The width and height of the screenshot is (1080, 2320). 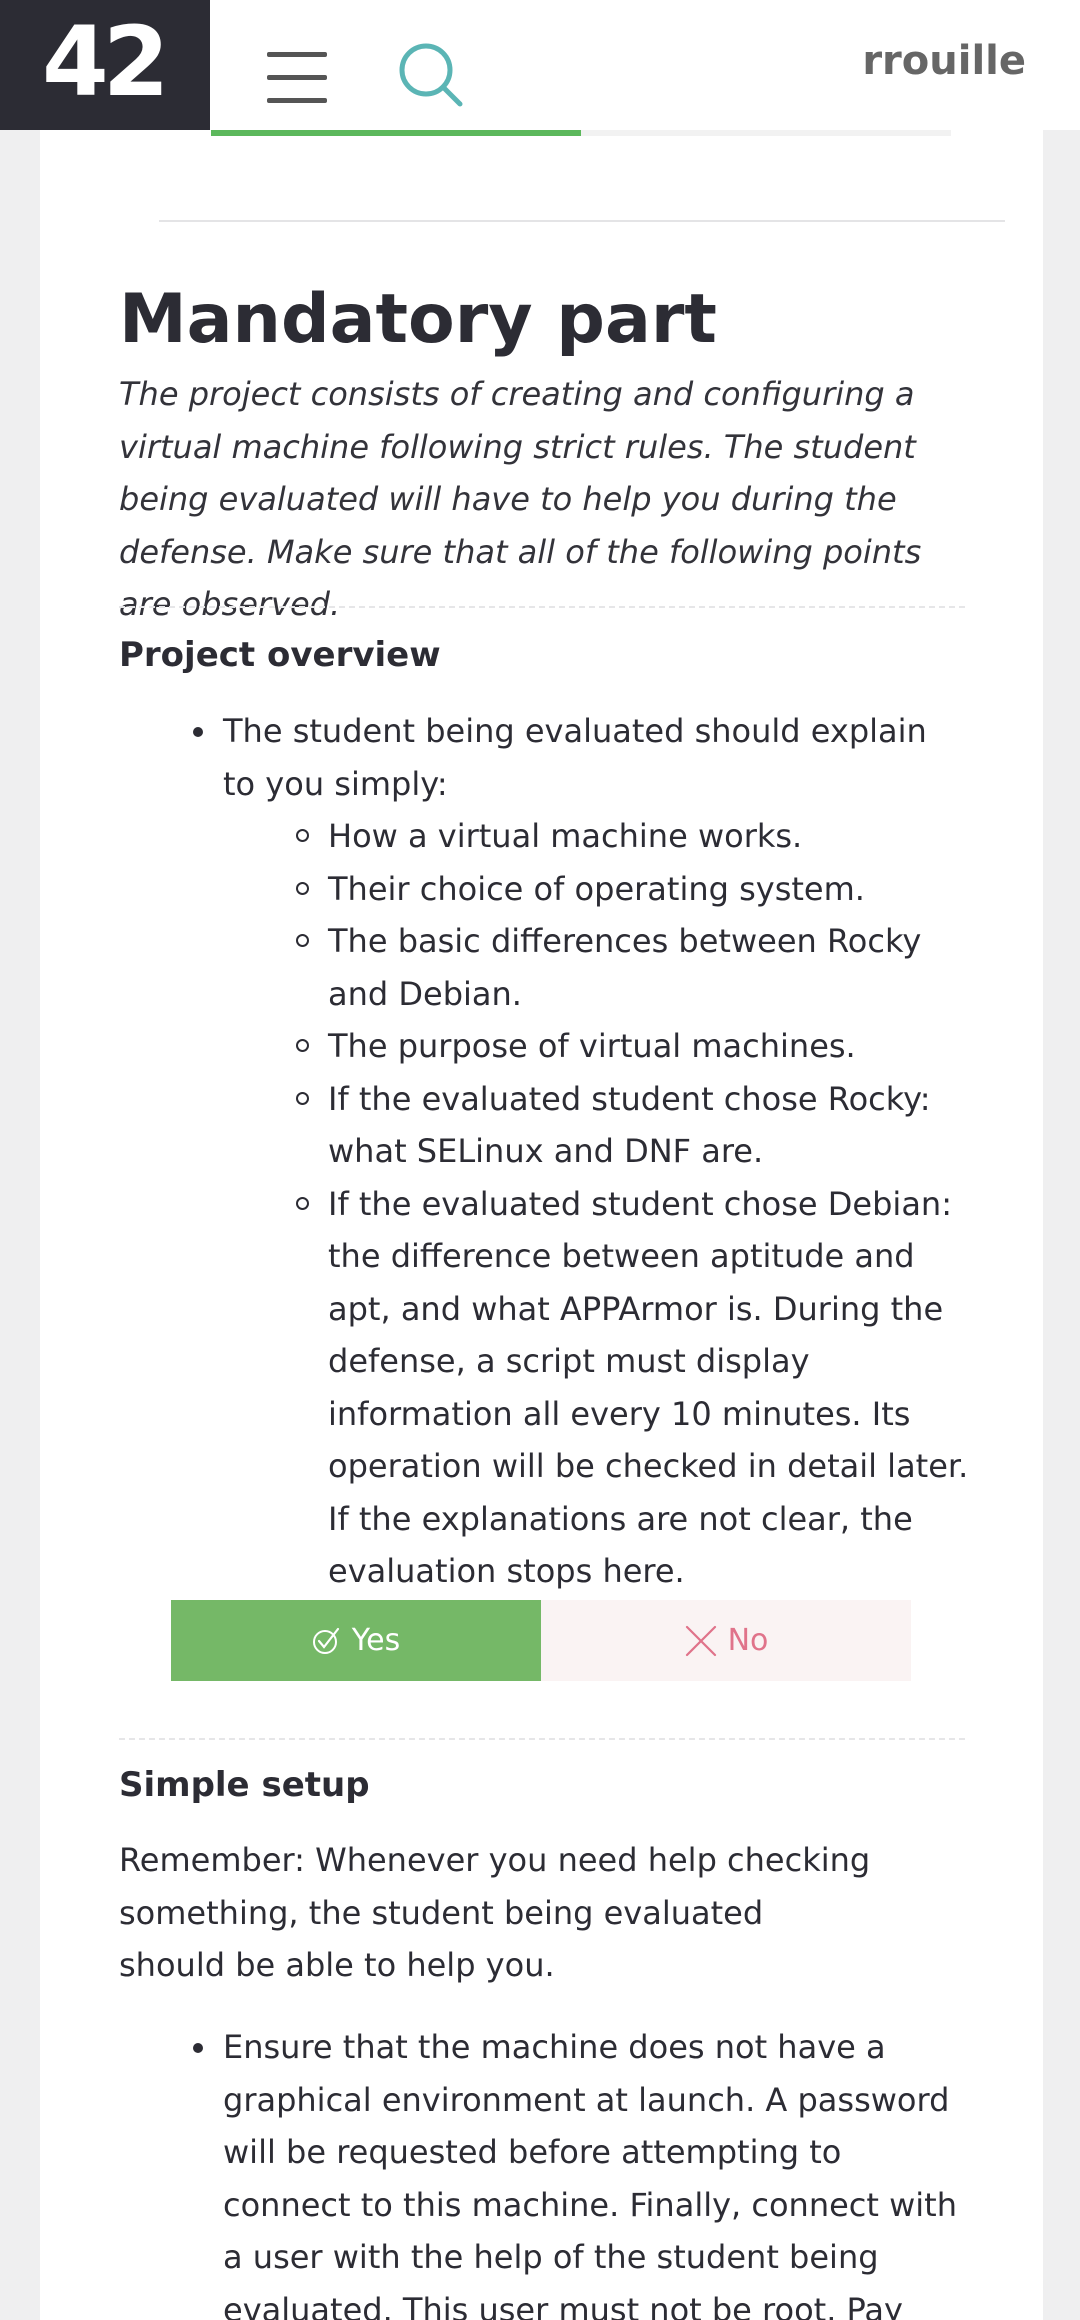 What do you see at coordinates (944, 61) in the screenshot?
I see `username-link: rrouille` at bounding box center [944, 61].